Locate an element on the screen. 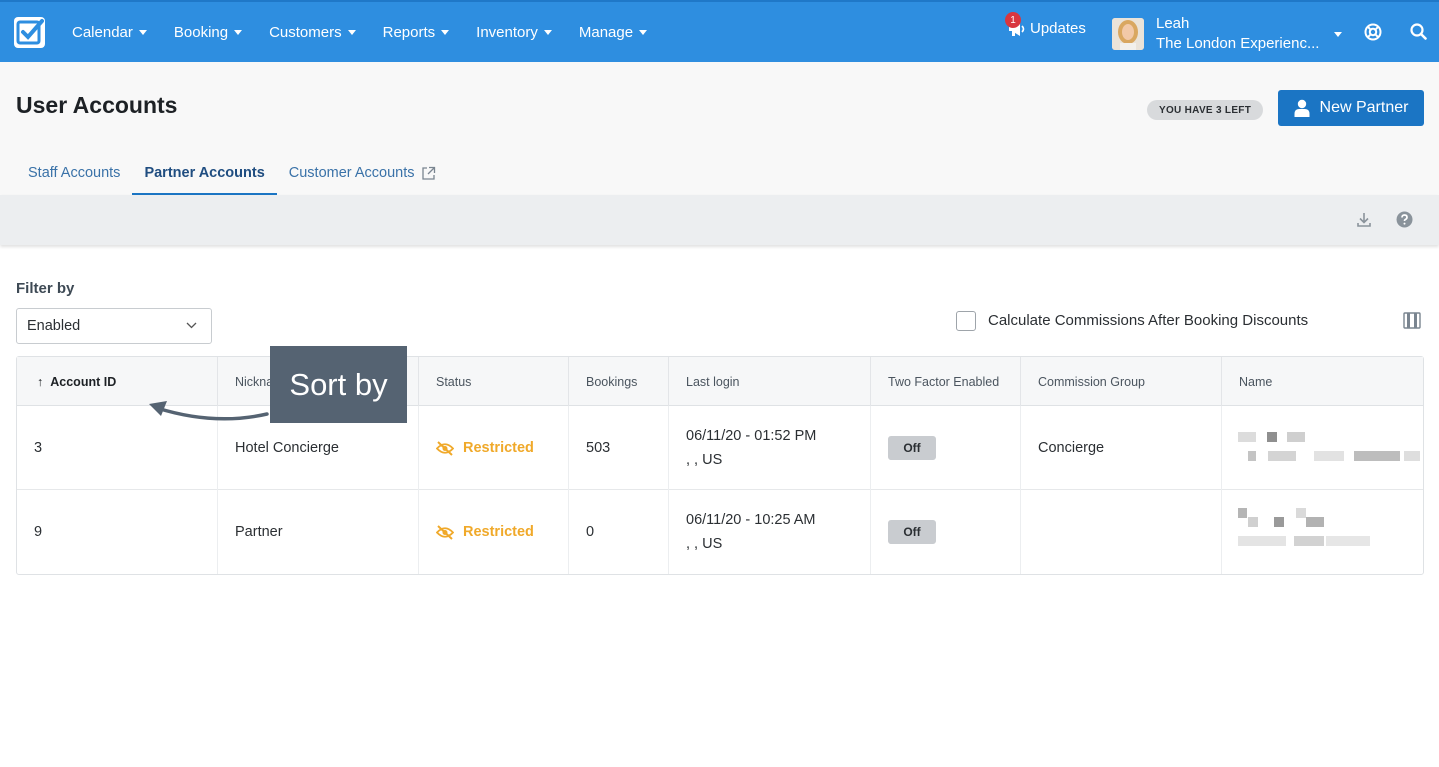 This screenshot has height=767, width=1439. nav-manage: Manage is located at coordinates (613, 32).